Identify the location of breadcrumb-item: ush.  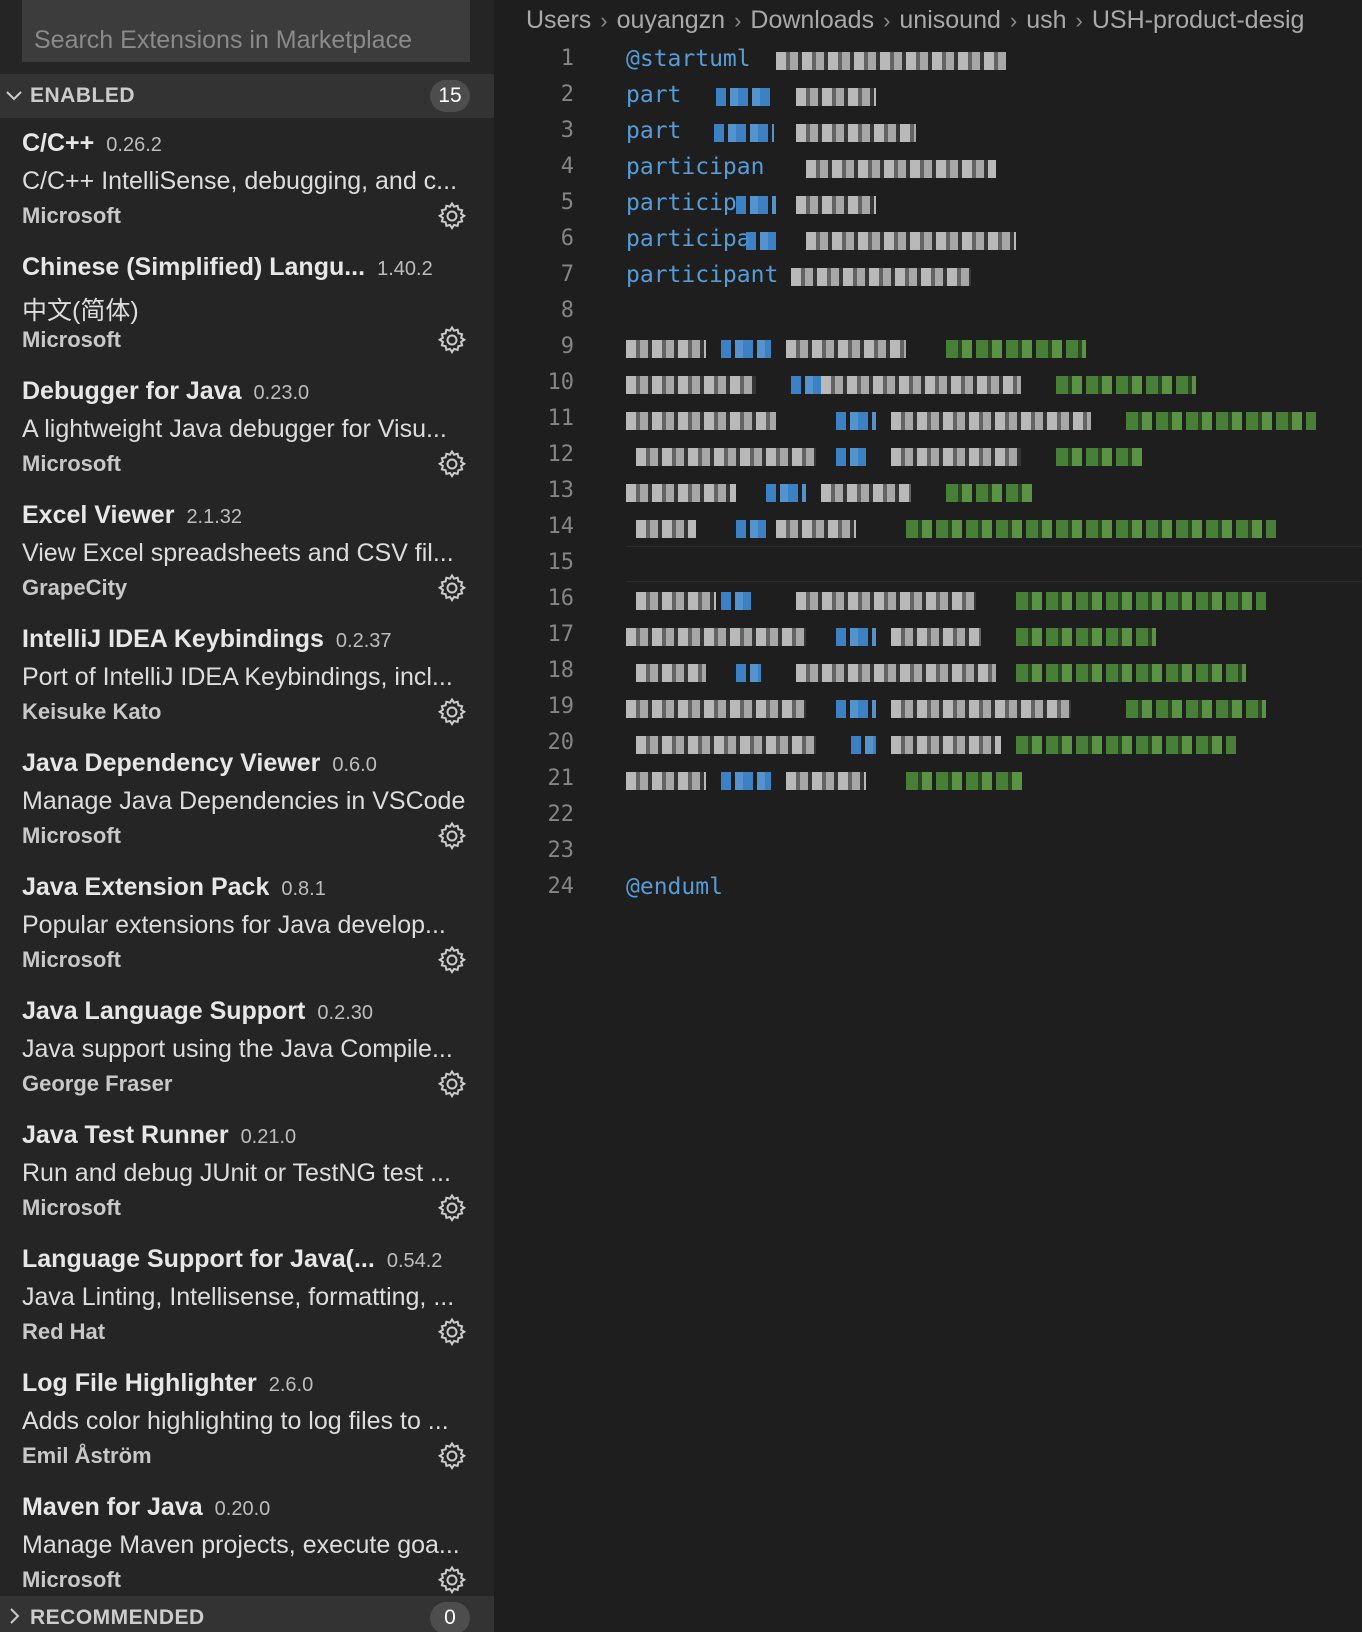
(1046, 20).